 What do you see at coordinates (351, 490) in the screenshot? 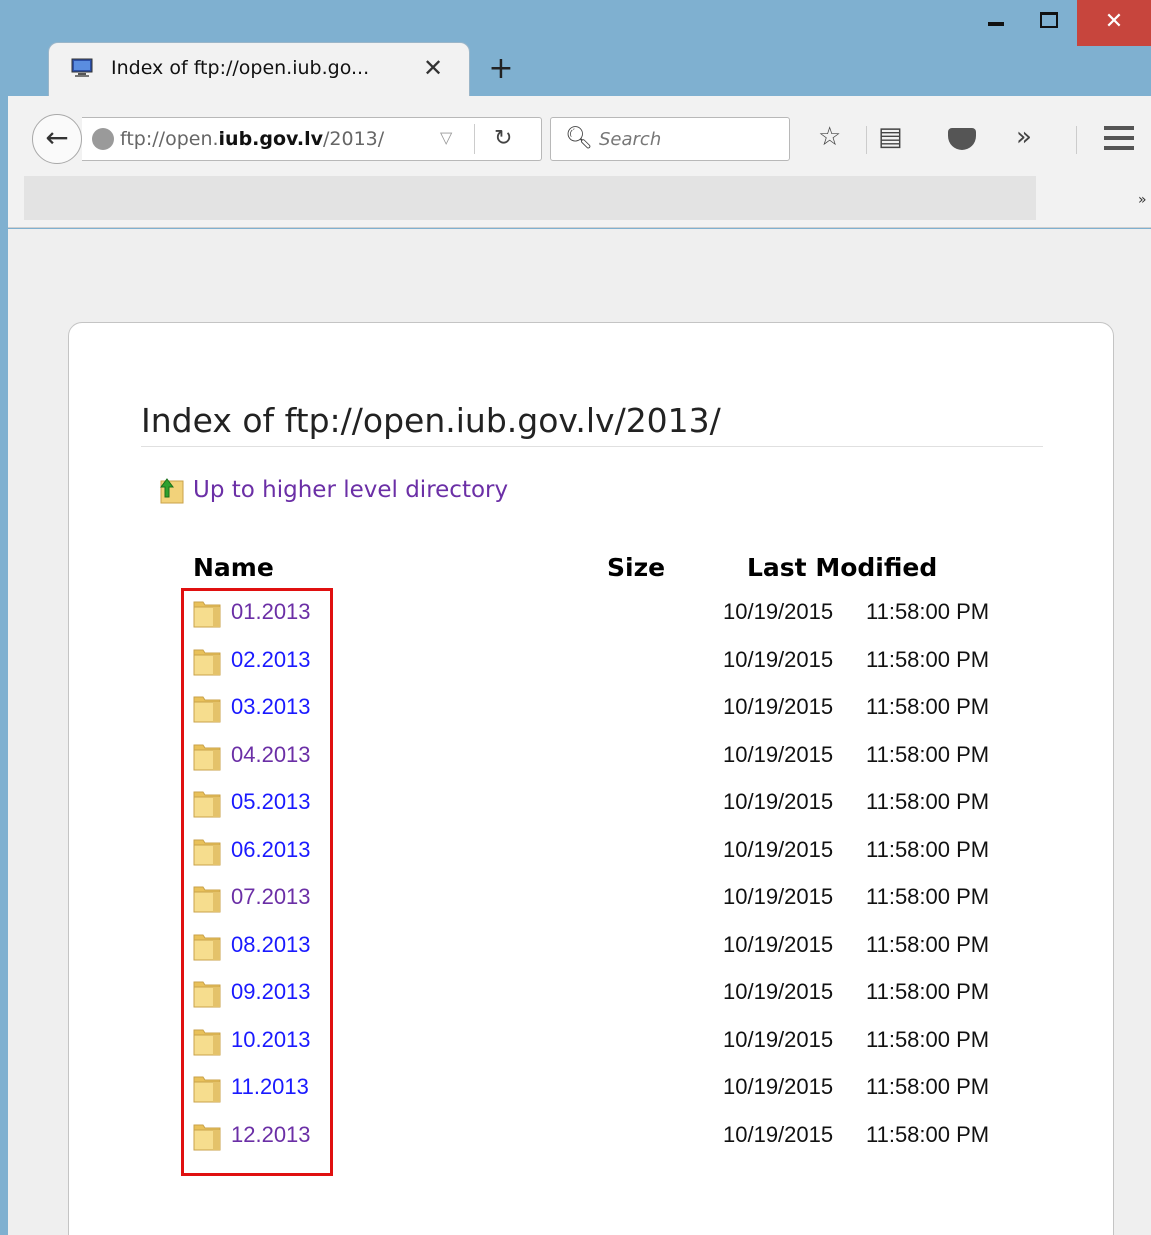
I see `up-directory-label: Up to higher level directory` at bounding box center [351, 490].